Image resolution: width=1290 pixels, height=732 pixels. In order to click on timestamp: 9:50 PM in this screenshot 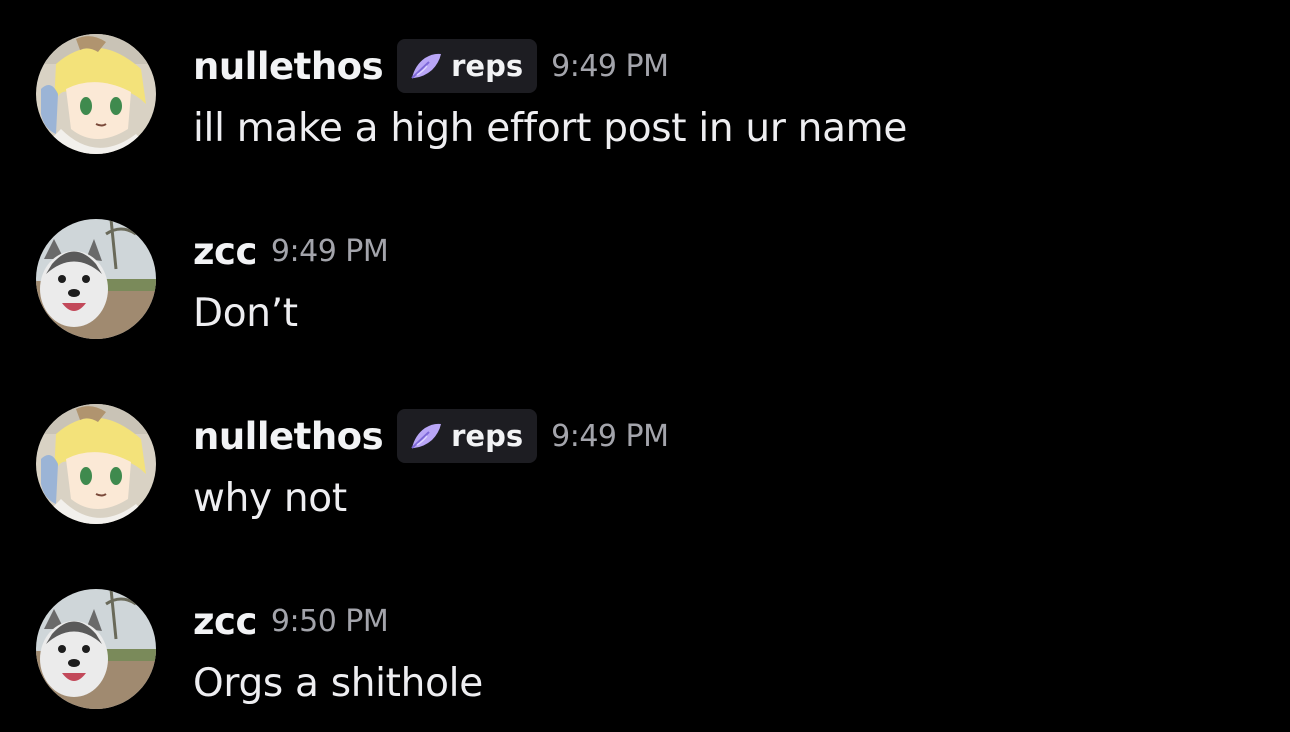, I will do `click(329, 621)`.